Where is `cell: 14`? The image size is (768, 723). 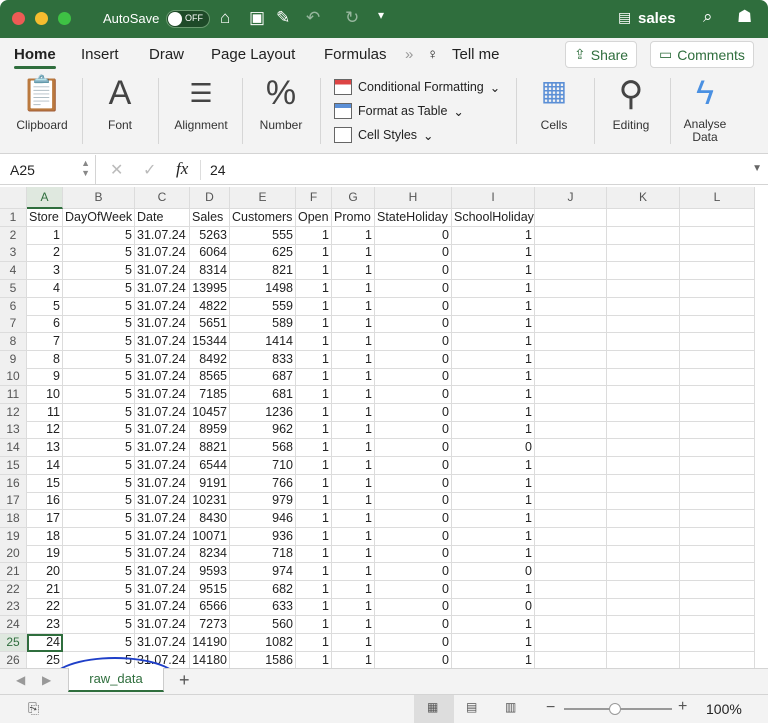
cell: 14 is located at coordinates (45, 465).